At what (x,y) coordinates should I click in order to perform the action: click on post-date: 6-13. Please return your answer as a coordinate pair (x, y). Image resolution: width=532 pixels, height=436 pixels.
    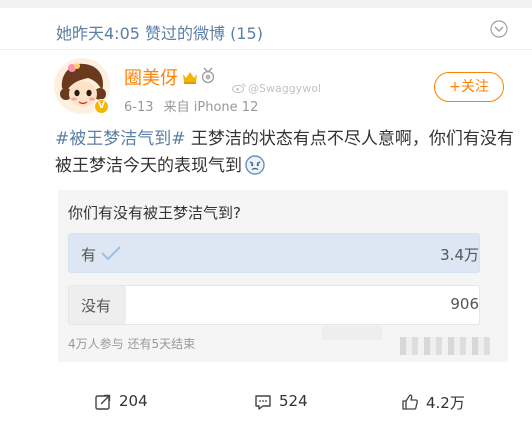
    Looking at the image, I should click on (139, 107).